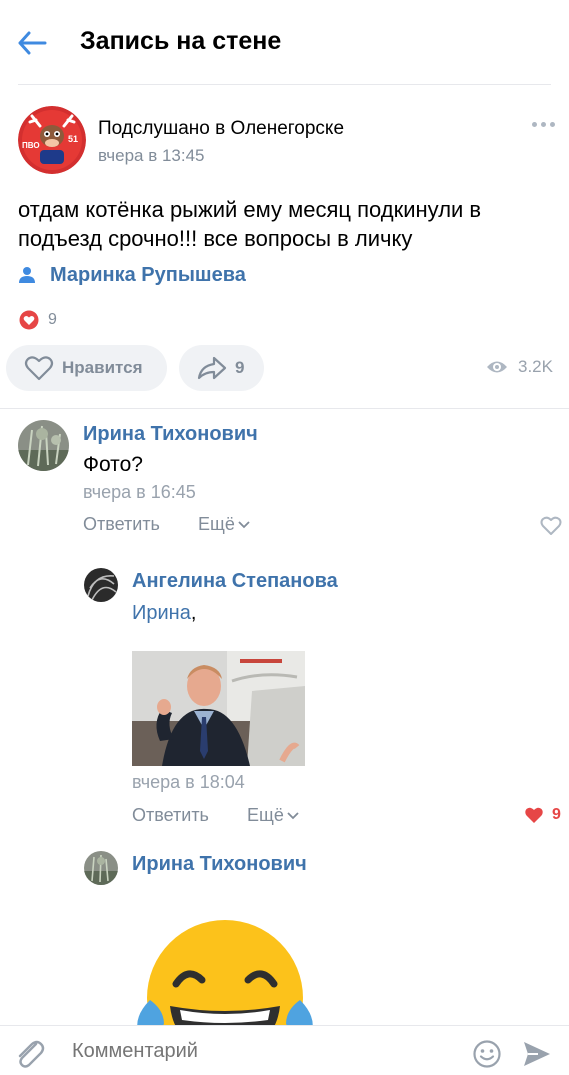 This screenshot has height=1075, width=569. Describe the element at coordinates (151, 155) in the screenshot. I see `post-time: вчера в 13:45` at that location.